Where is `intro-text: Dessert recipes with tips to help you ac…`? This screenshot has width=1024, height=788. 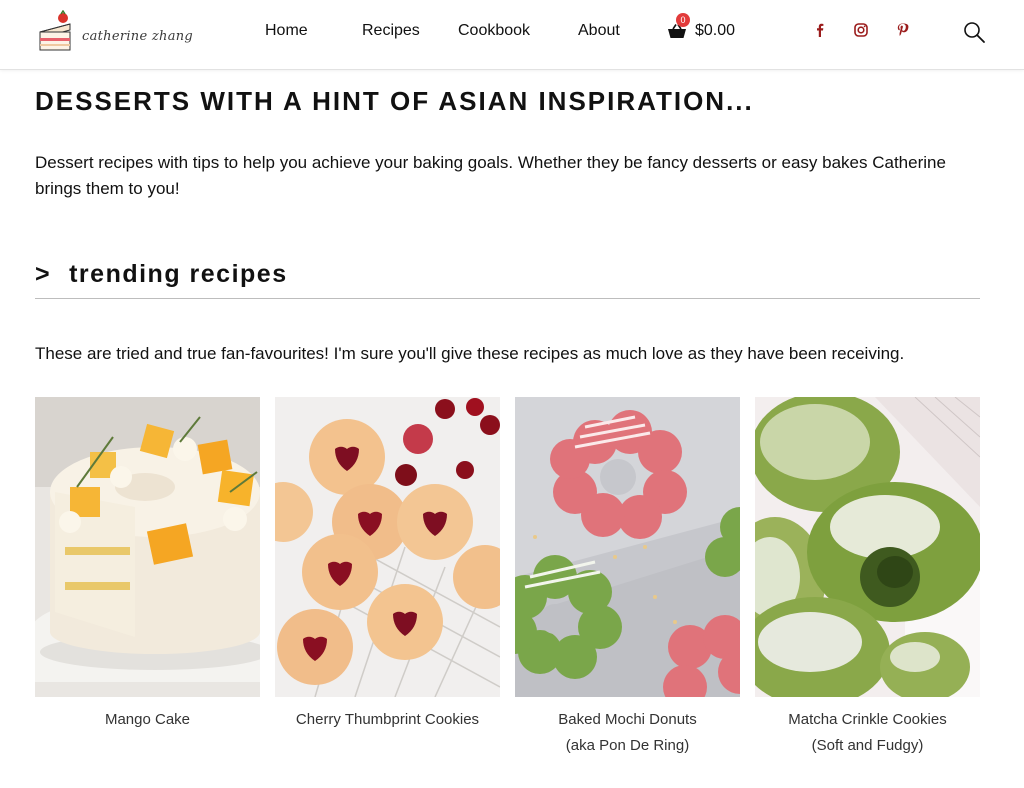 intro-text: Dessert recipes with tips to help you ac… is located at coordinates (490, 175).